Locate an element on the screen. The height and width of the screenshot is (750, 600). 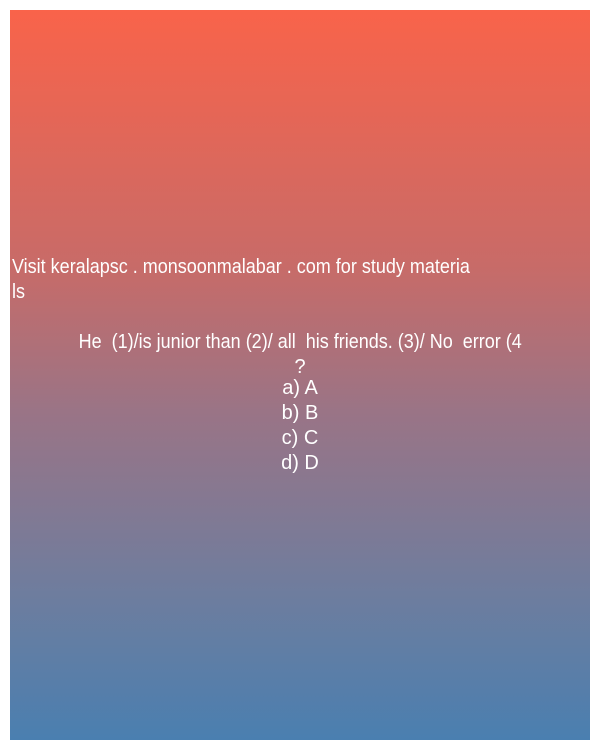
option-d: d) D is located at coordinates (300, 463).